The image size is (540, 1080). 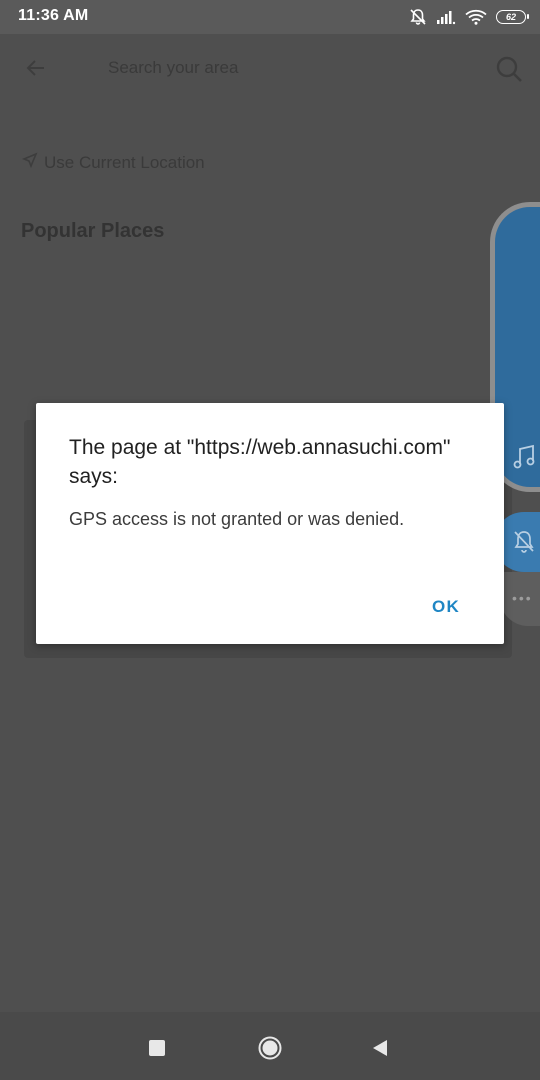 What do you see at coordinates (418, 17) in the screenshot?
I see `mute-icon` at bounding box center [418, 17].